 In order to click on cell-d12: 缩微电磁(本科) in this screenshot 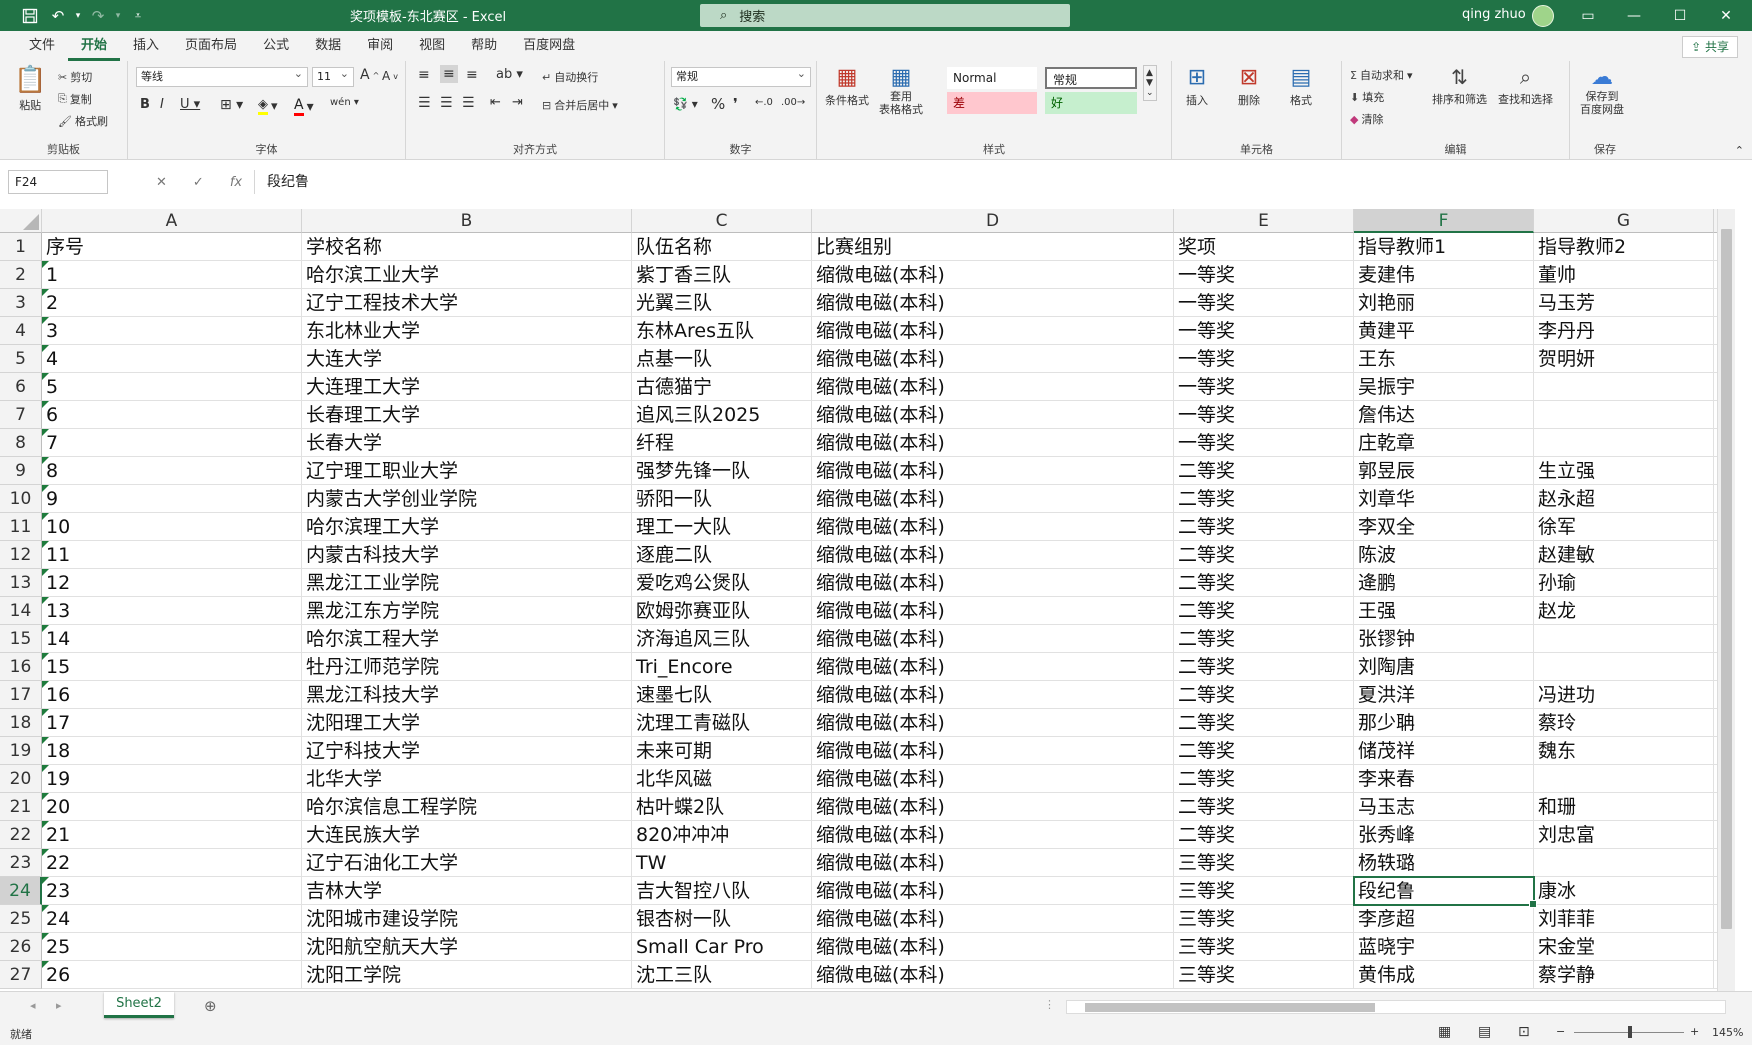, I will do `click(993, 555)`.